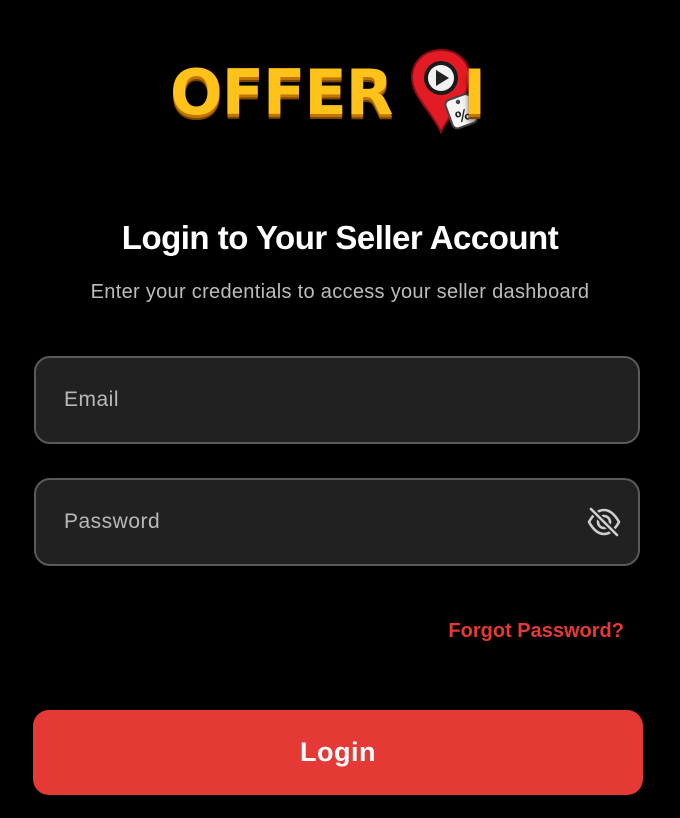 This screenshot has width=680, height=818. What do you see at coordinates (475, 92) in the screenshot?
I see `logo-wordmark-end: I` at bounding box center [475, 92].